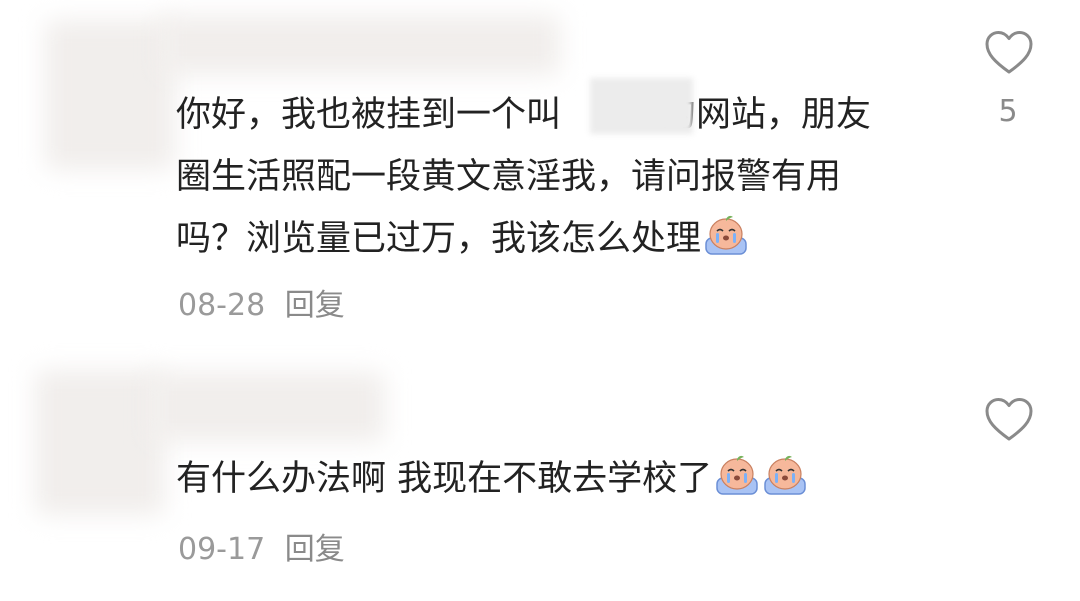  I want to click on comment-line: 吗？浏览量已过万，我该怎么处理, so click(523, 239).